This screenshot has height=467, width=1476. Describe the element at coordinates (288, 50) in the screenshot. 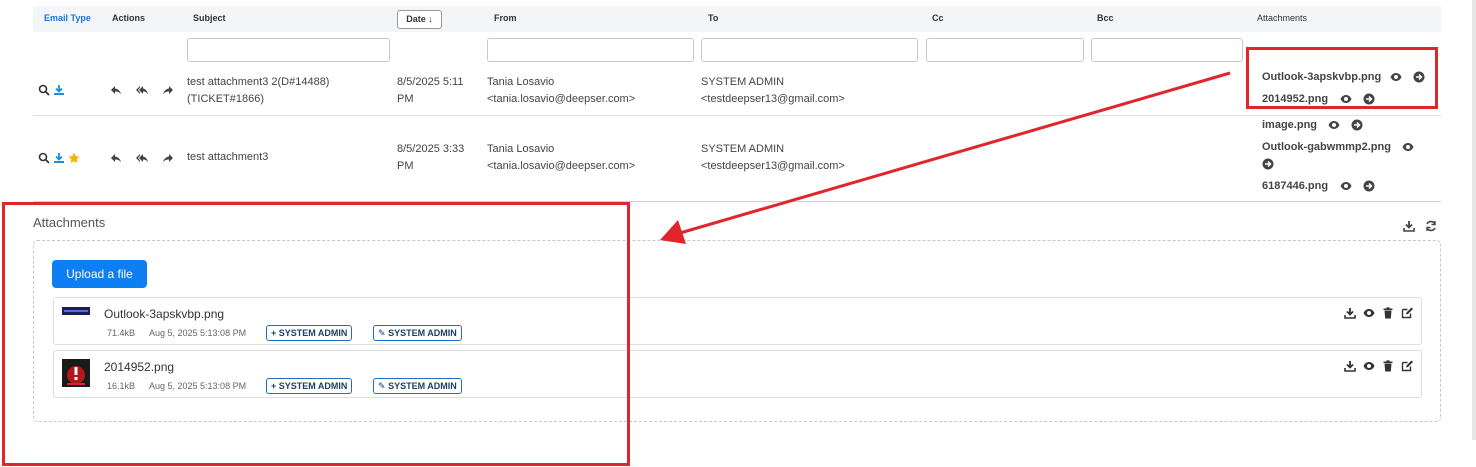

I see `filter-subject-input` at that location.